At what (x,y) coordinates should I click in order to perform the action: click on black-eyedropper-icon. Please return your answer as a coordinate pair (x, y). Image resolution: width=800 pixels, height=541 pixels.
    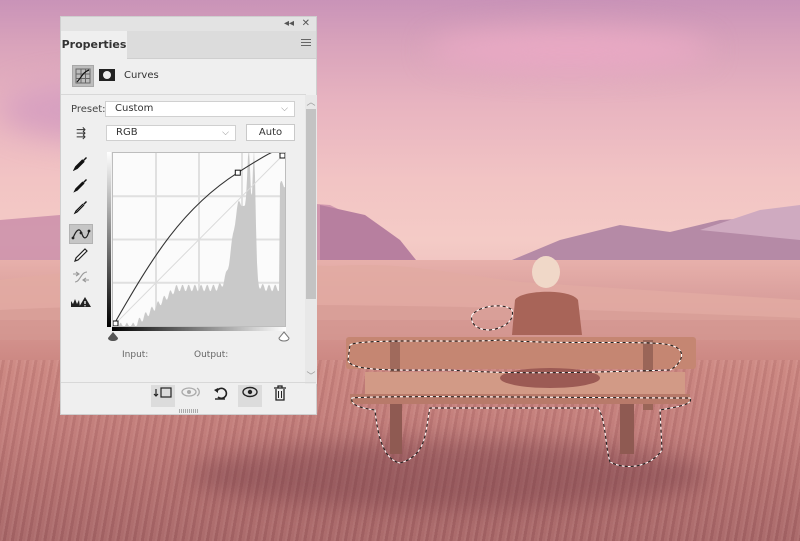
    Looking at the image, I should click on (81, 165).